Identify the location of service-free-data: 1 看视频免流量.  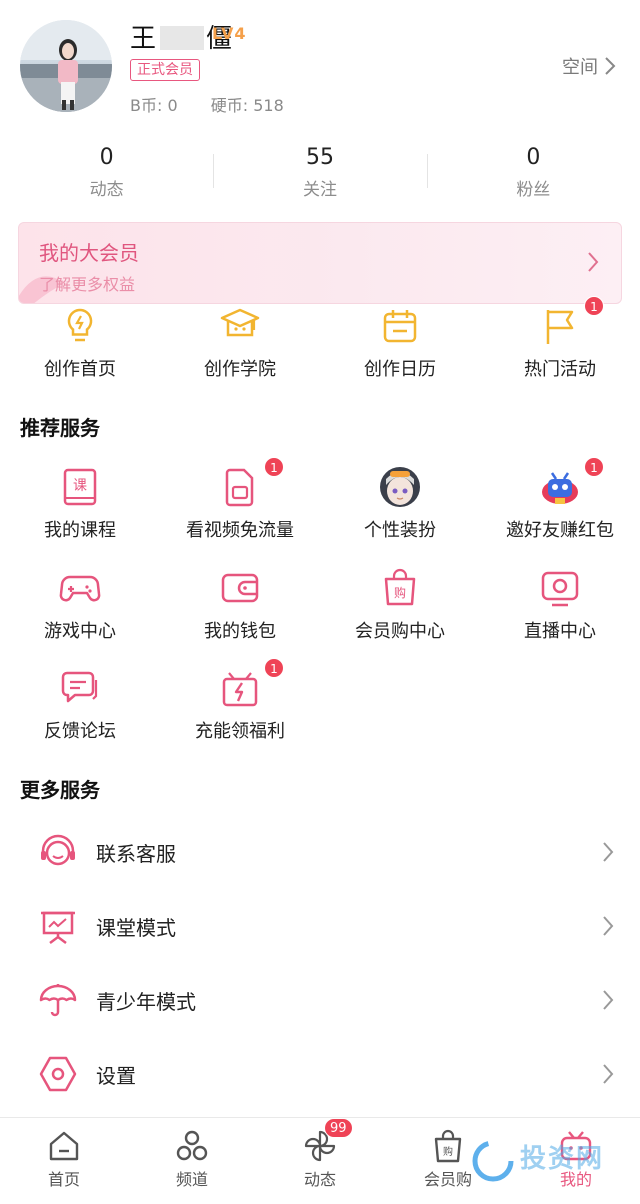
(240, 500).